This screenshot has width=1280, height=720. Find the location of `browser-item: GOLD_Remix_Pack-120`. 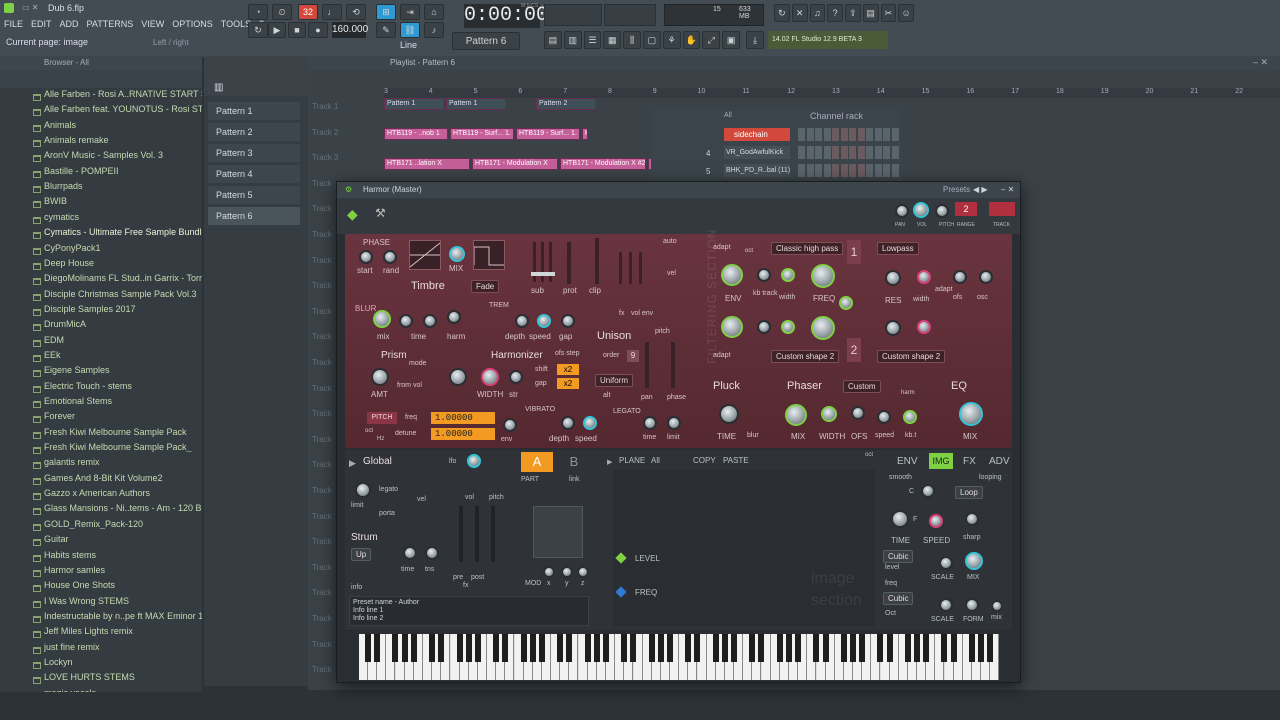

browser-item: GOLD_Remix_Pack-120 is located at coordinates (123, 524).